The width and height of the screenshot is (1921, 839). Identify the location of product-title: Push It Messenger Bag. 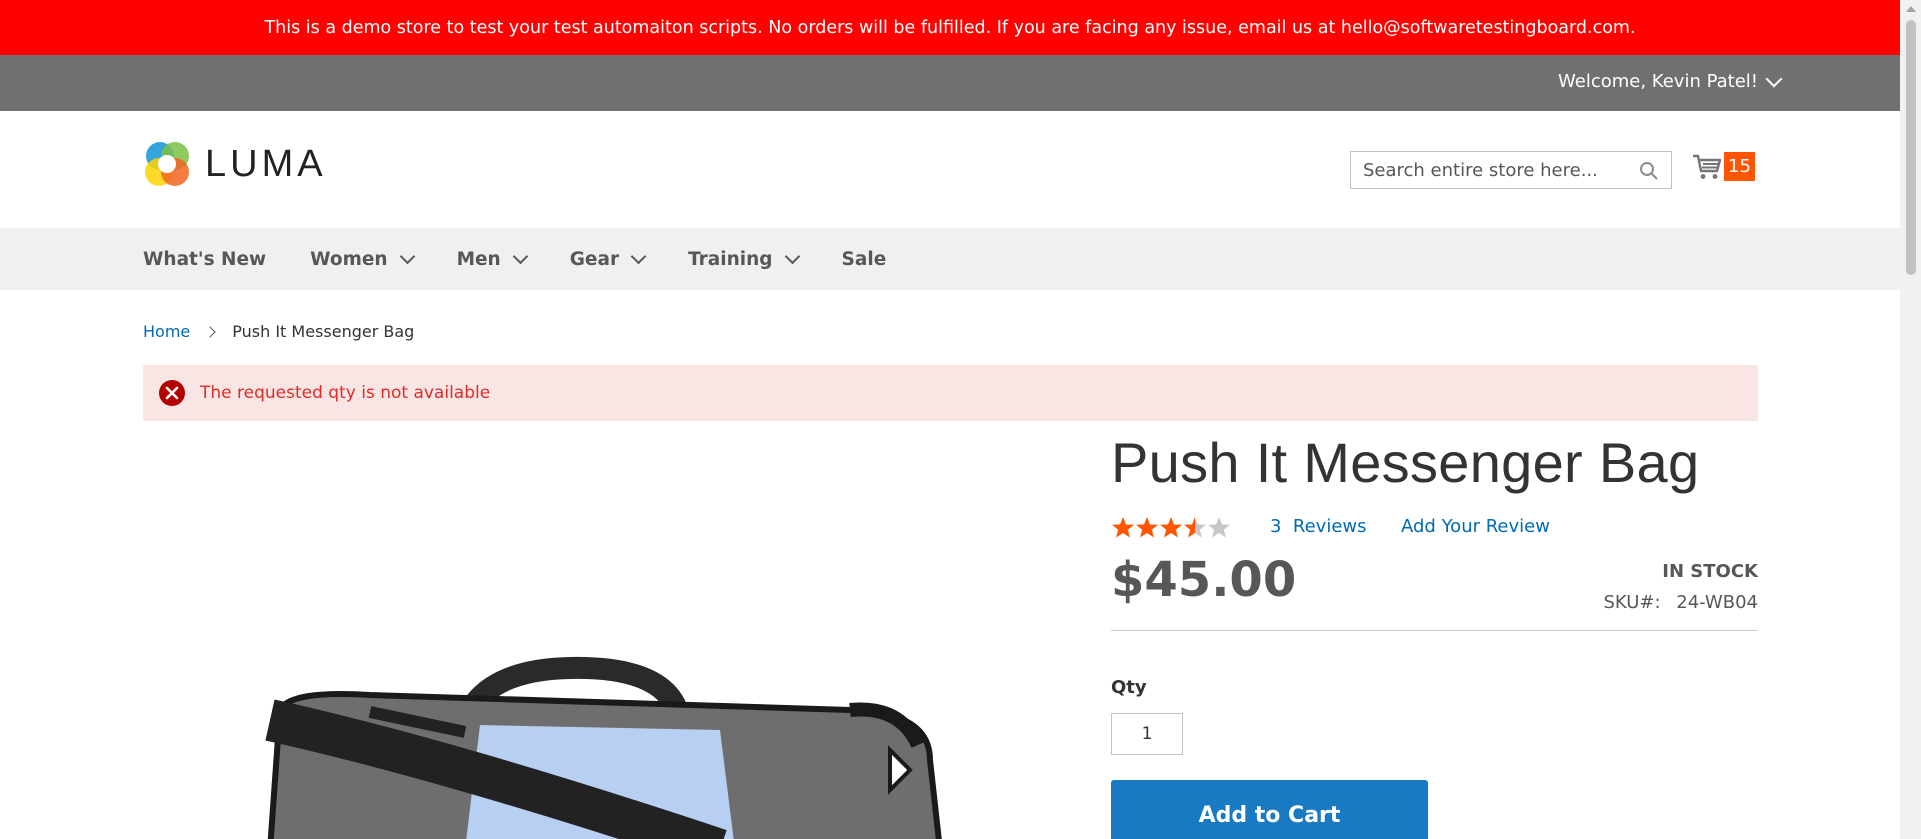
(1405, 462).